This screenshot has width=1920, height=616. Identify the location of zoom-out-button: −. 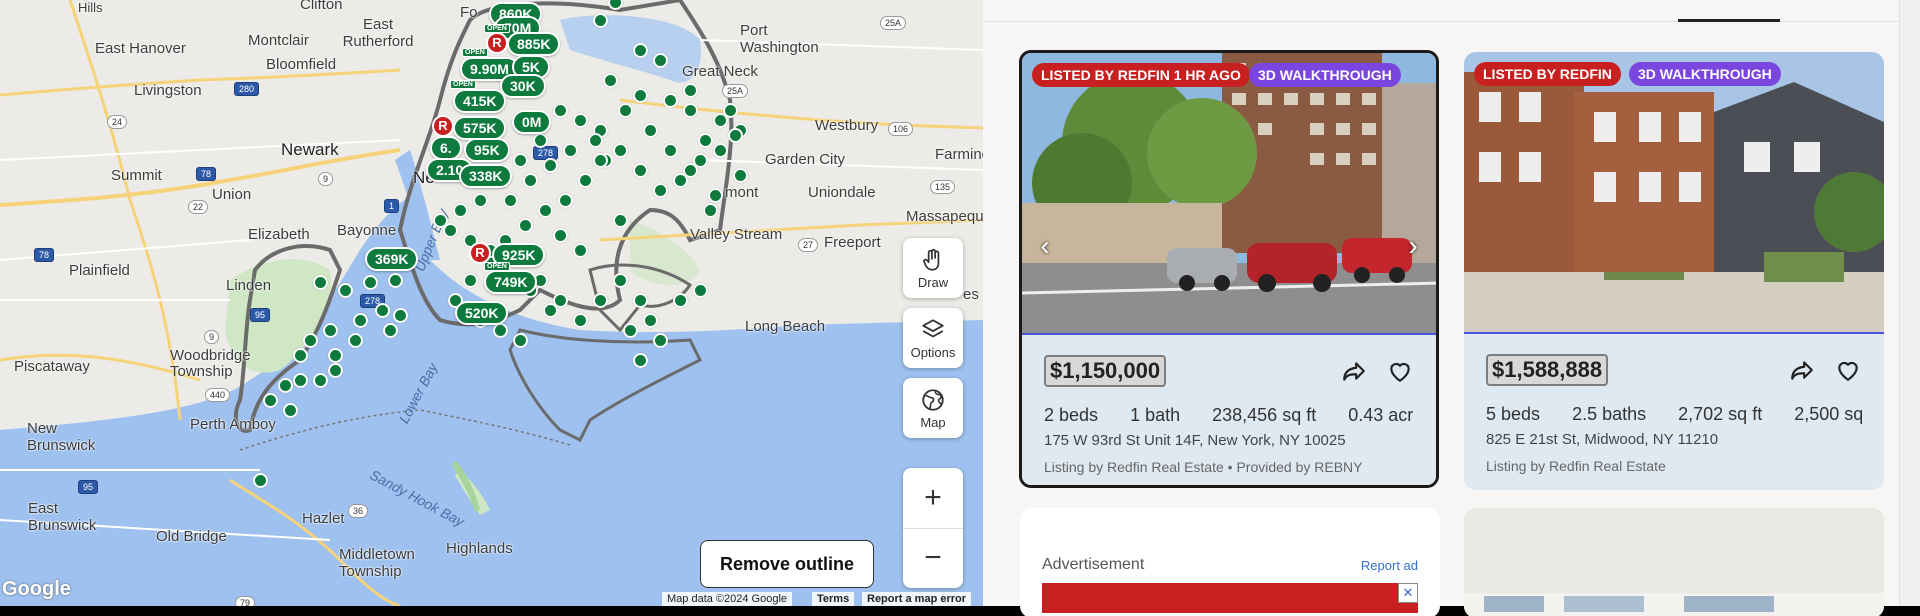
(933, 558).